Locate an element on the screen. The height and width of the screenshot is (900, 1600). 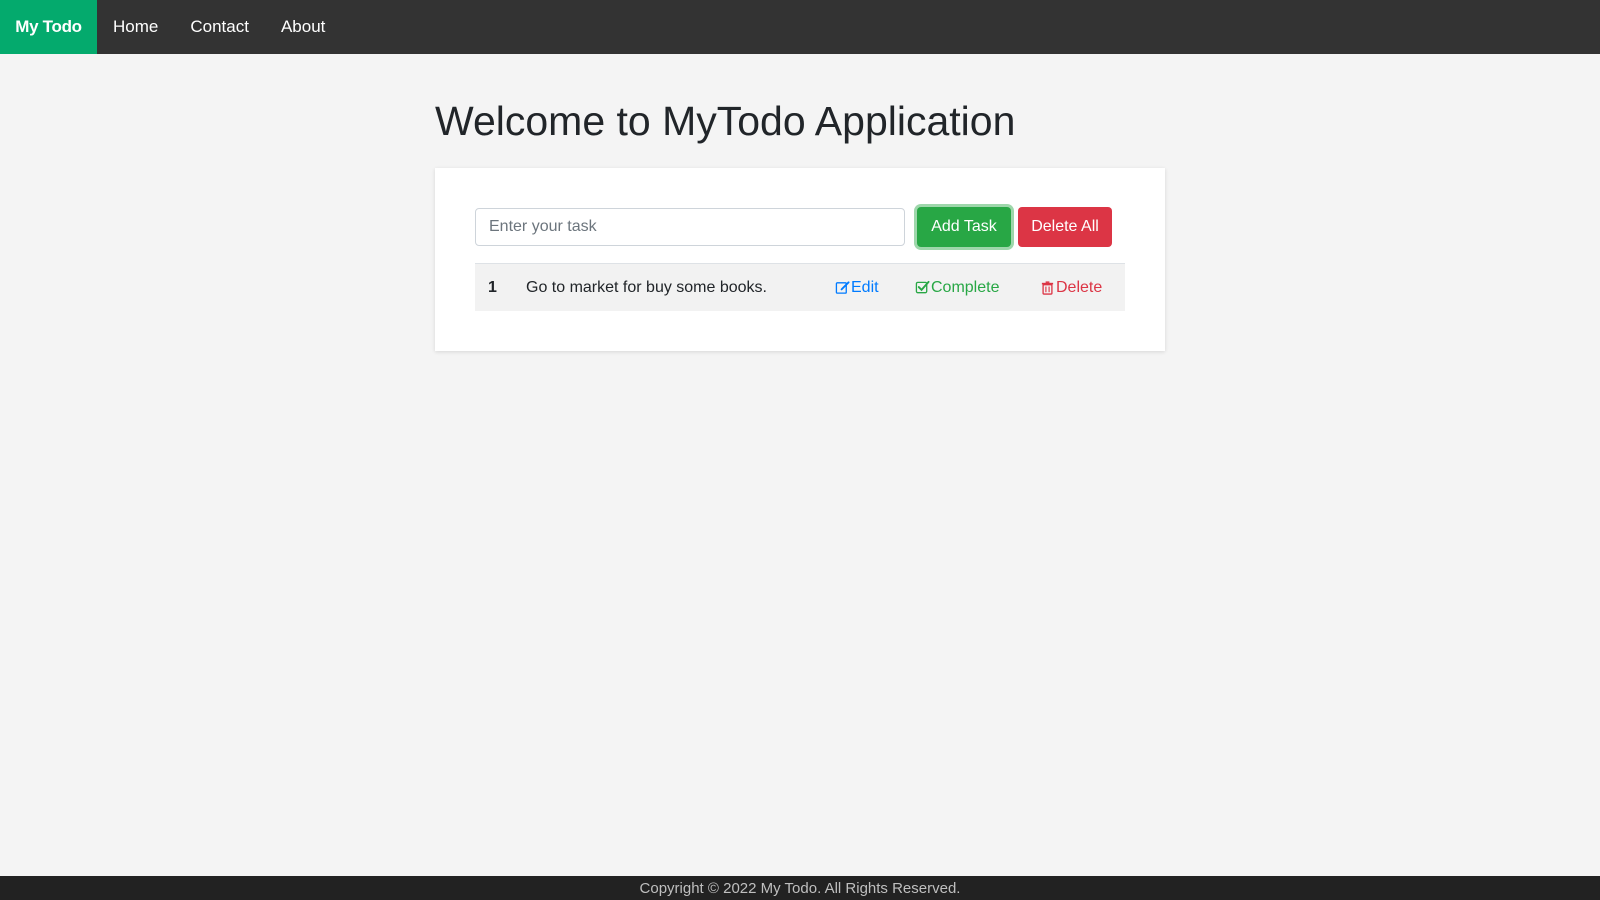
check-square-icon is located at coordinates (922, 287).